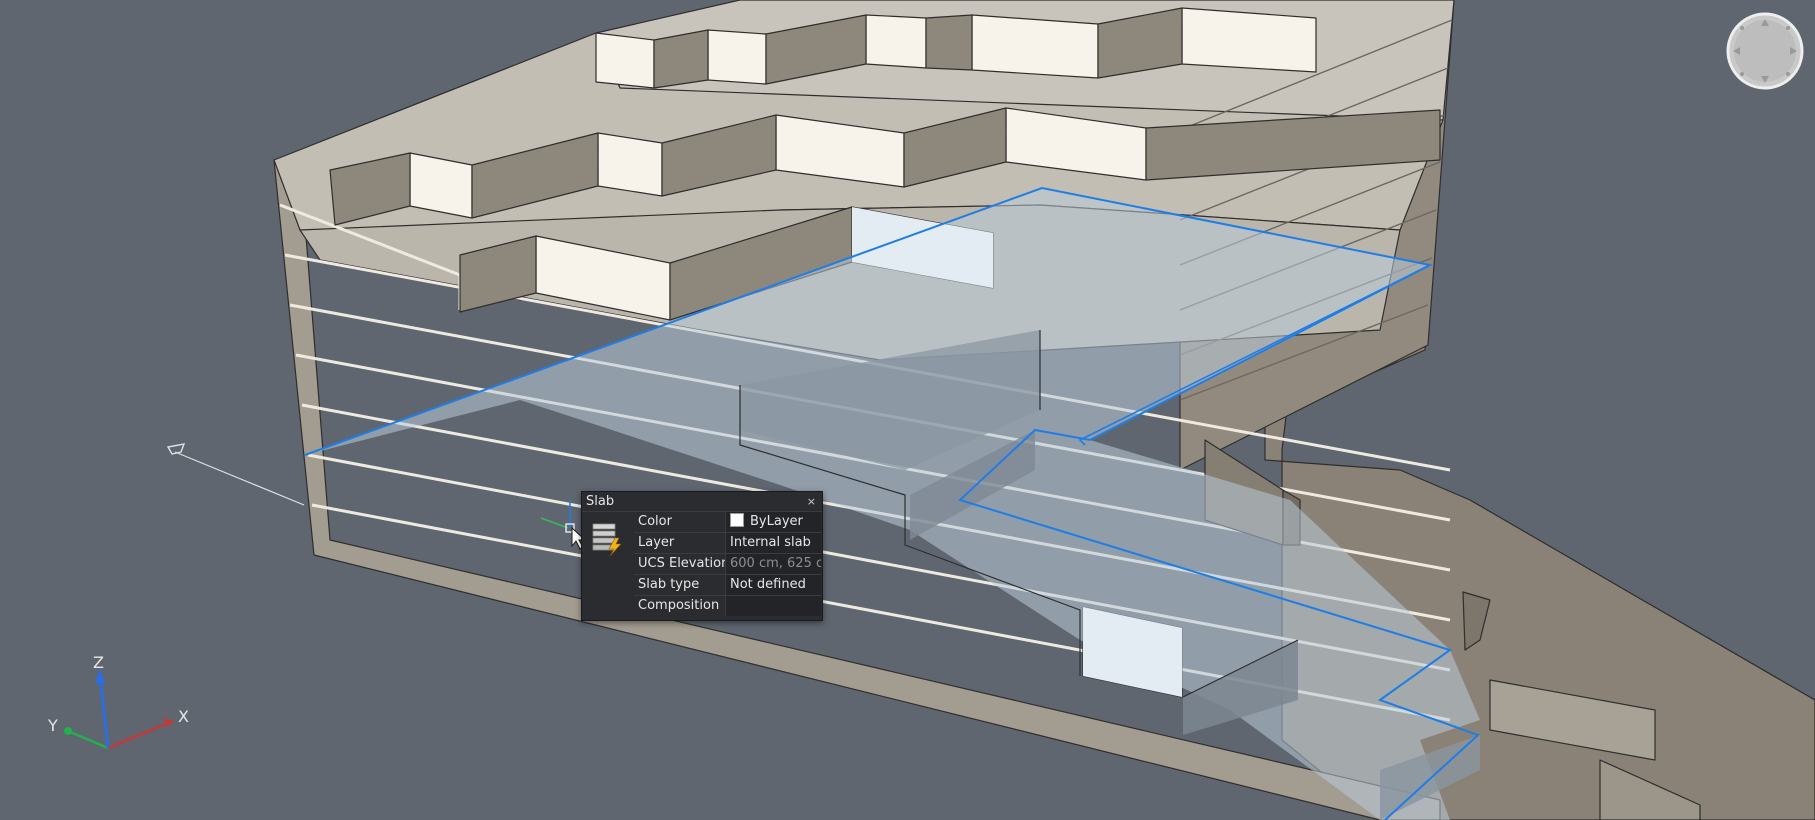 Image resolution: width=1815 pixels, height=820 pixels. Describe the element at coordinates (680, 564) in the screenshot. I see `property-label: UCS Elevation` at that location.